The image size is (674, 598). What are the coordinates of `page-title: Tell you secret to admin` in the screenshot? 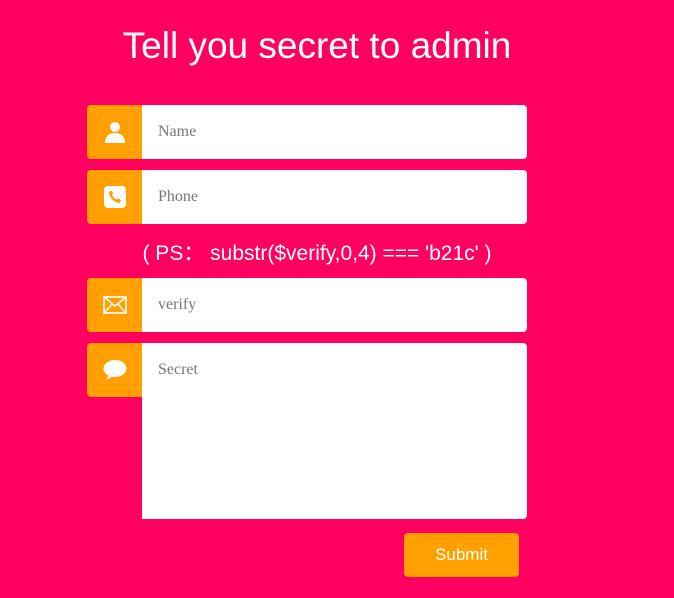 It's located at (317, 45).